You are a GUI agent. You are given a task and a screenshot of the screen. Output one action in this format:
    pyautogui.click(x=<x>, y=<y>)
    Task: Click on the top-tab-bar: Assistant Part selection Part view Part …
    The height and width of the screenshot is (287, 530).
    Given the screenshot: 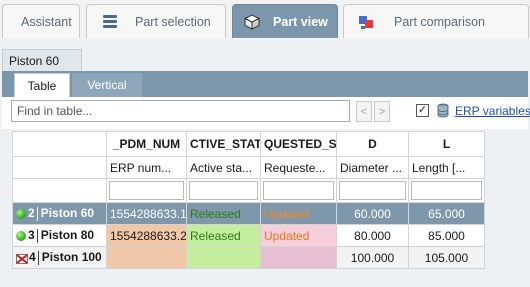 What is the action you would take?
    pyautogui.click(x=265, y=20)
    